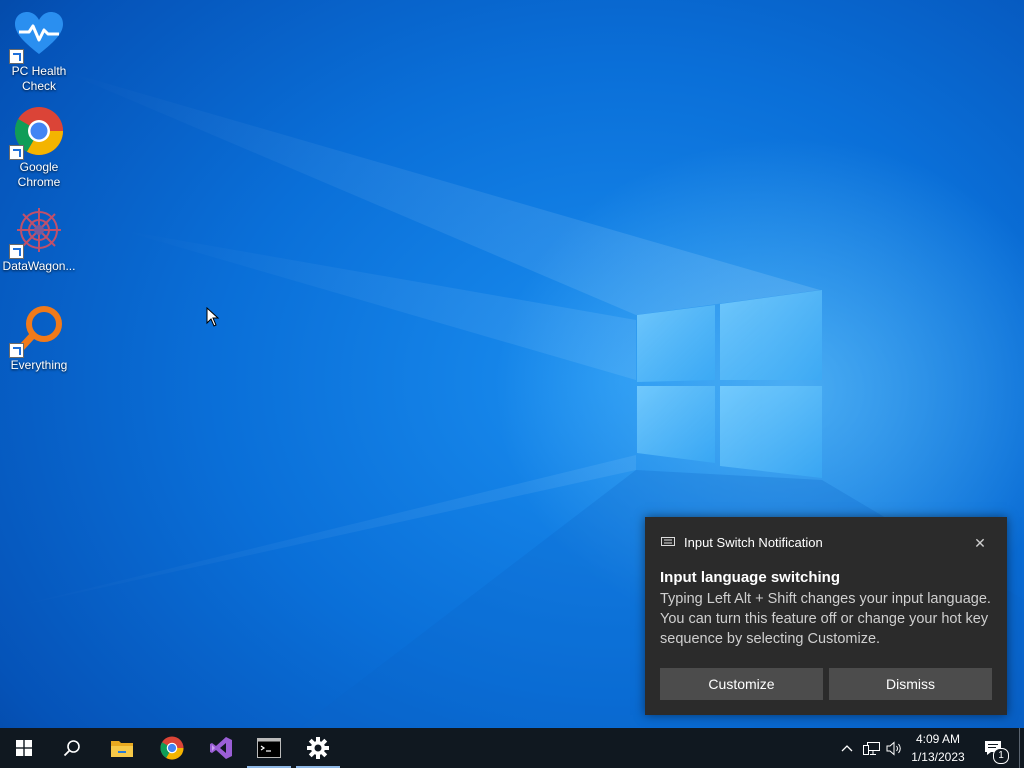 The height and width of the screenshot is (768, 1024). I want to click on desktop-icon-pc-health-check: PC Health Check, so click(39, 52).